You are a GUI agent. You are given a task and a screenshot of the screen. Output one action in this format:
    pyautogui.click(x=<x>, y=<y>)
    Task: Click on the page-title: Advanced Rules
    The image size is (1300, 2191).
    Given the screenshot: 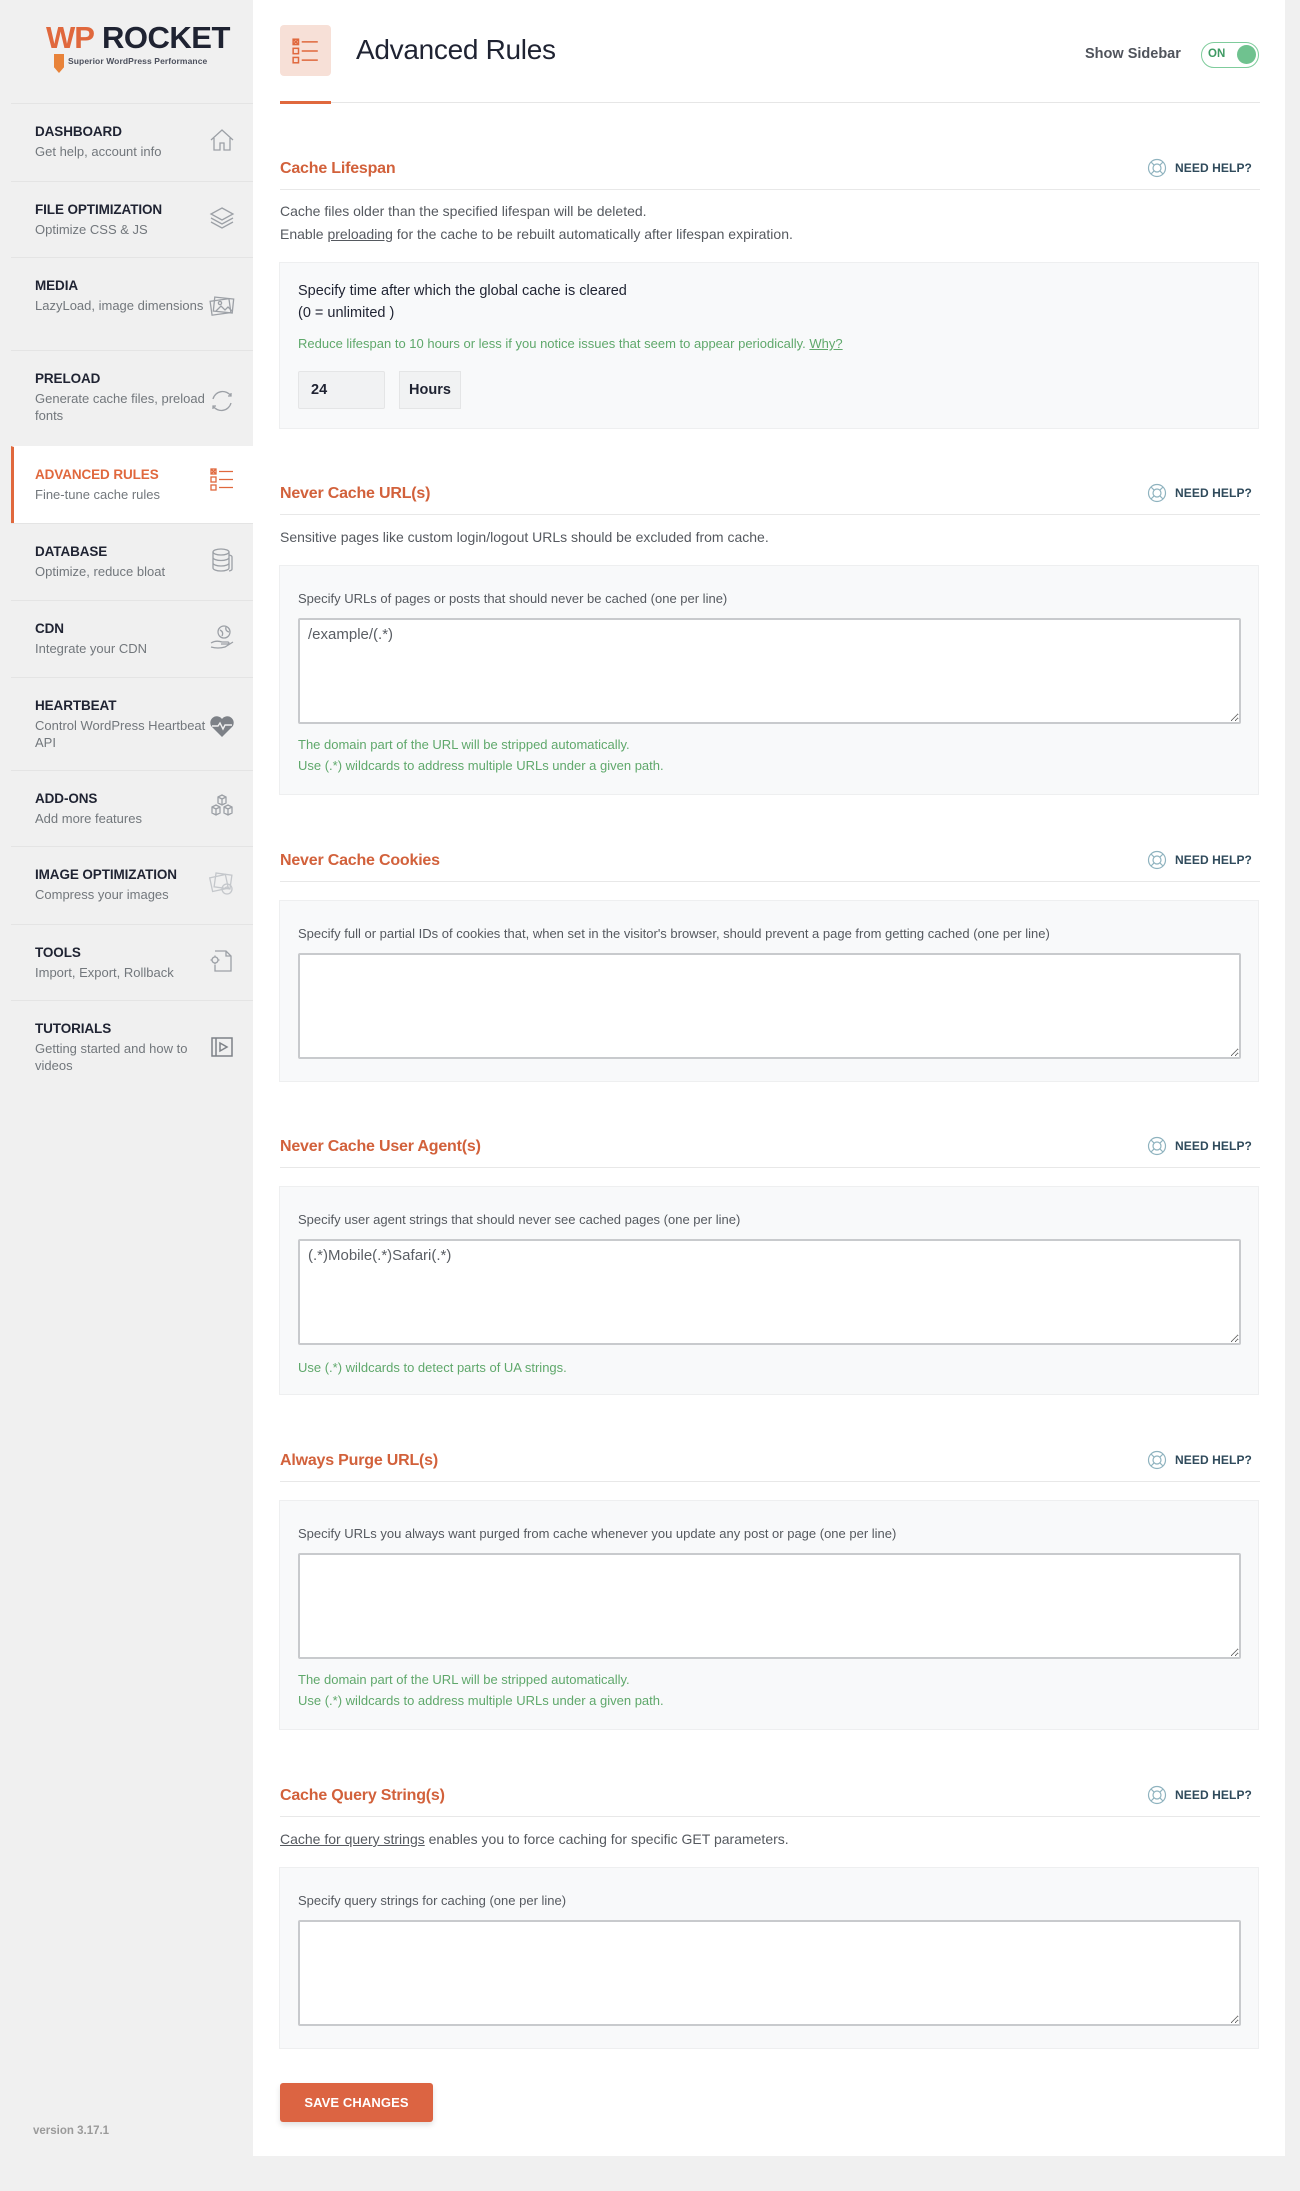 What is the action you would take?
    pyautogui.click(x=456, y=49)
    